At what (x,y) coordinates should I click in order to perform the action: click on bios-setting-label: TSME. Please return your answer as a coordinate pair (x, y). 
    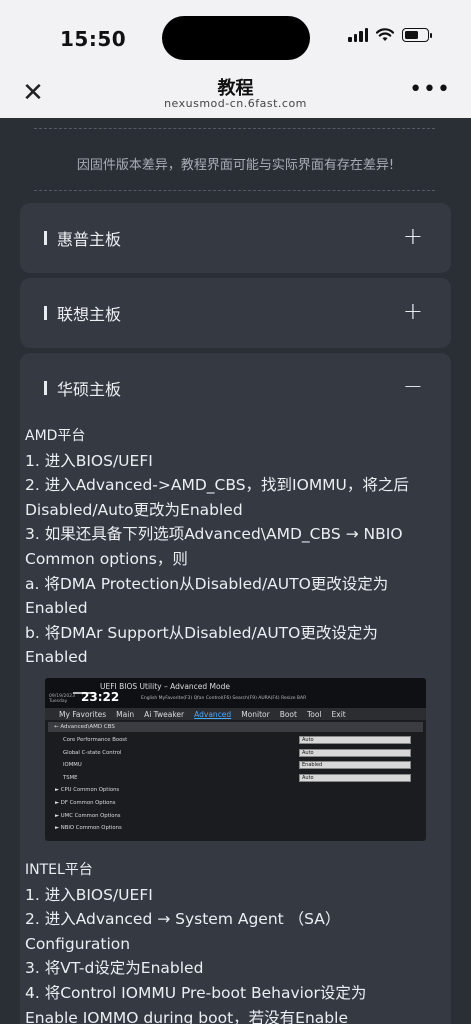
    Looking at the image, I should click on (70, 777).